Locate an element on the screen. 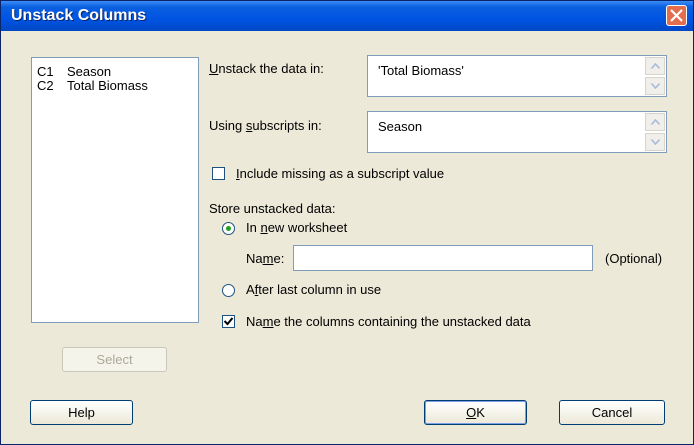 This screenshot has width=694, height=445. close-icon is located at coordinates (676, 15).